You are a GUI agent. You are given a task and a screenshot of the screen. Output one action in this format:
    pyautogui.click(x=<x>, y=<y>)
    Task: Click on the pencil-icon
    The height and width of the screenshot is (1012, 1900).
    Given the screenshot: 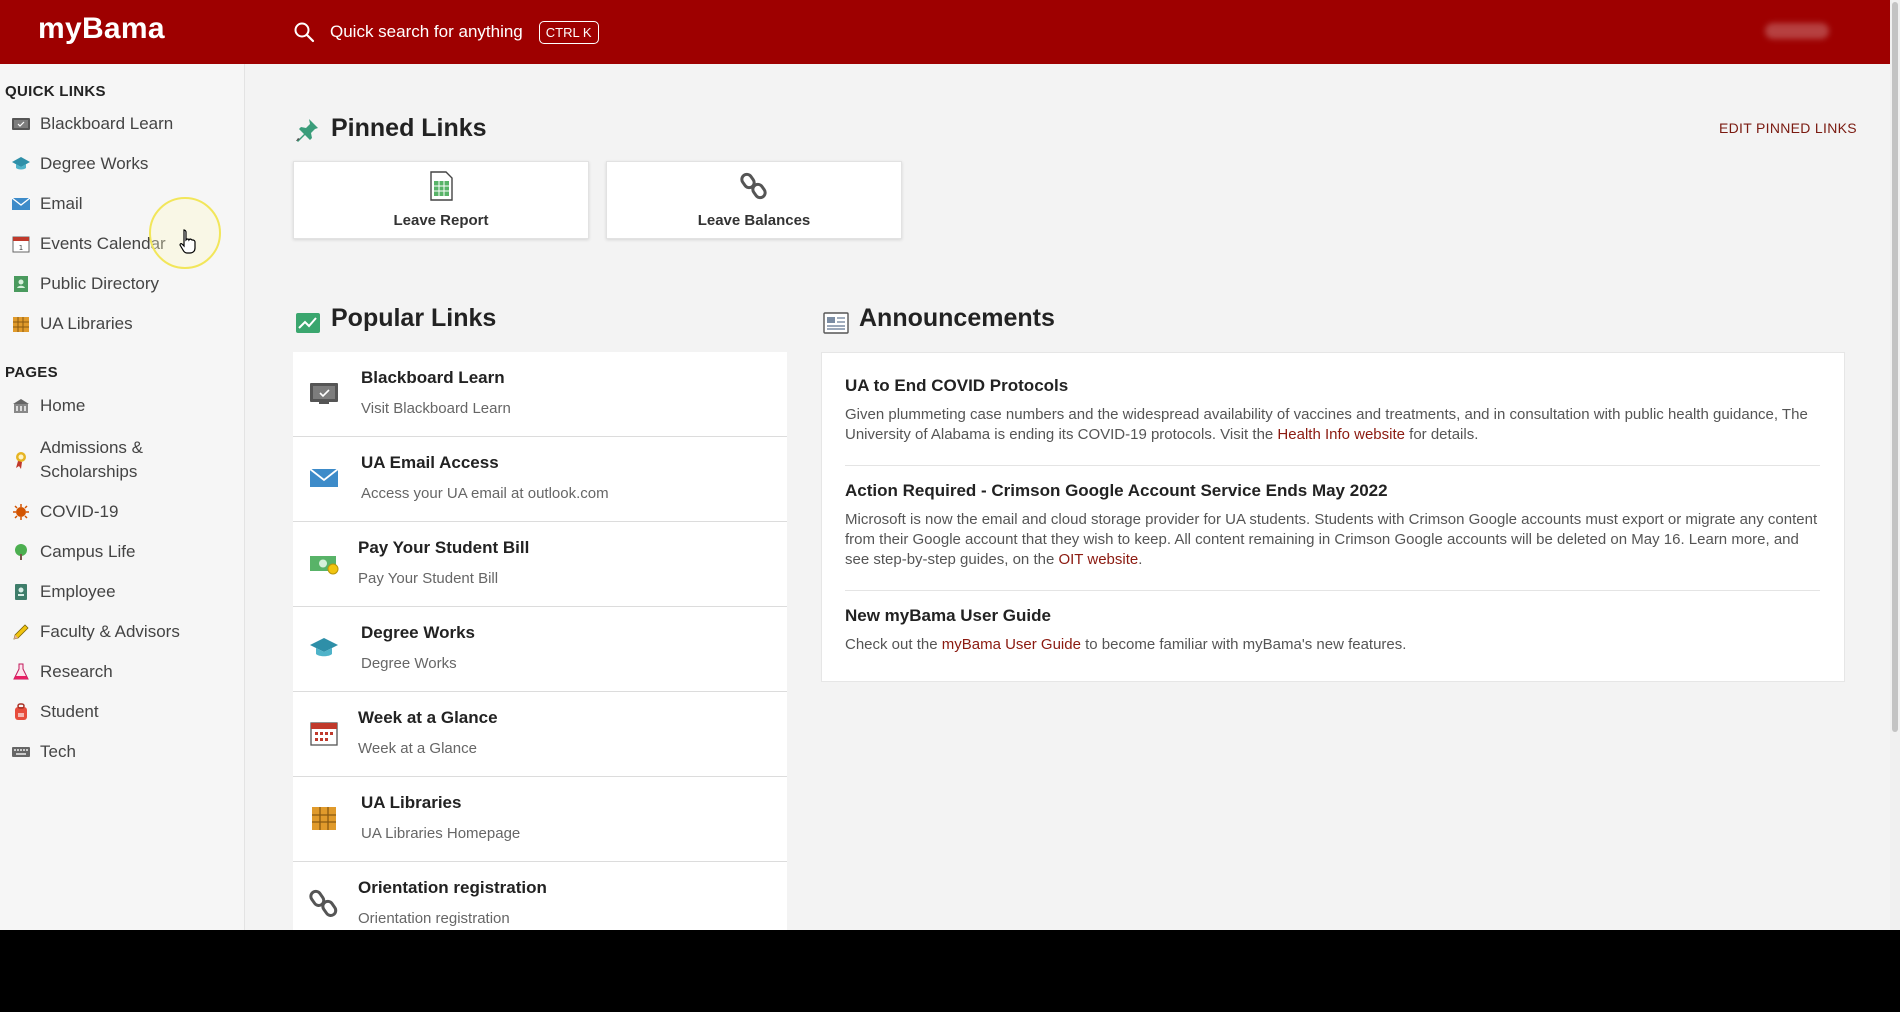 What is the action you would take?
    pyautogui.click(x=21, y=632)
    